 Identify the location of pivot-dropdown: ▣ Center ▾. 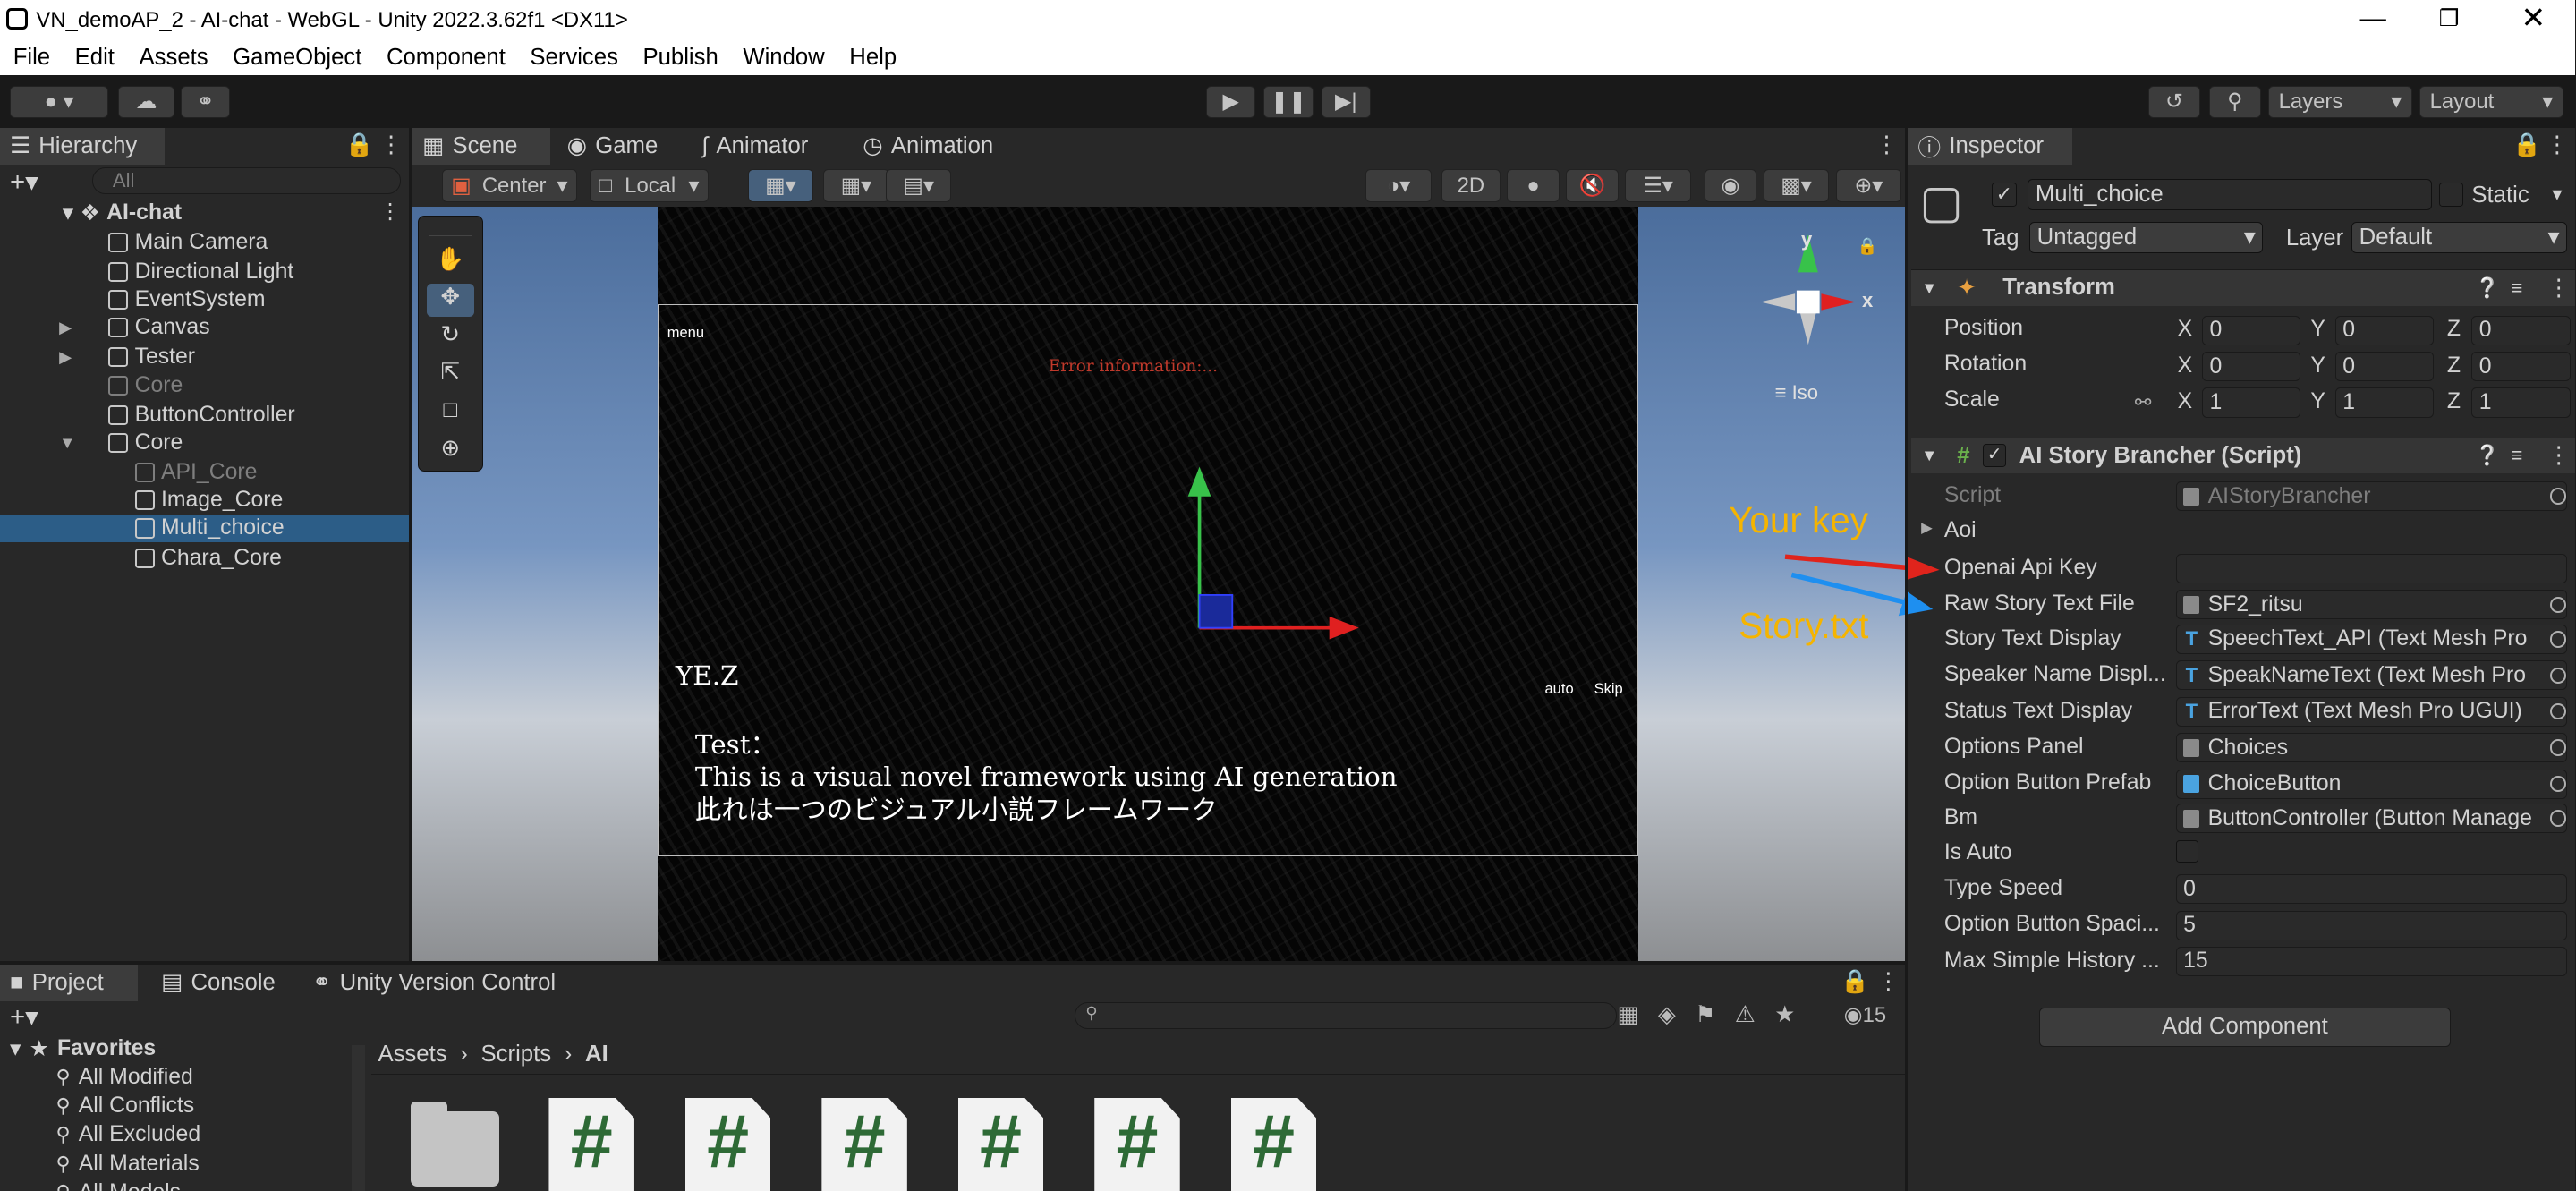
(509, 185).